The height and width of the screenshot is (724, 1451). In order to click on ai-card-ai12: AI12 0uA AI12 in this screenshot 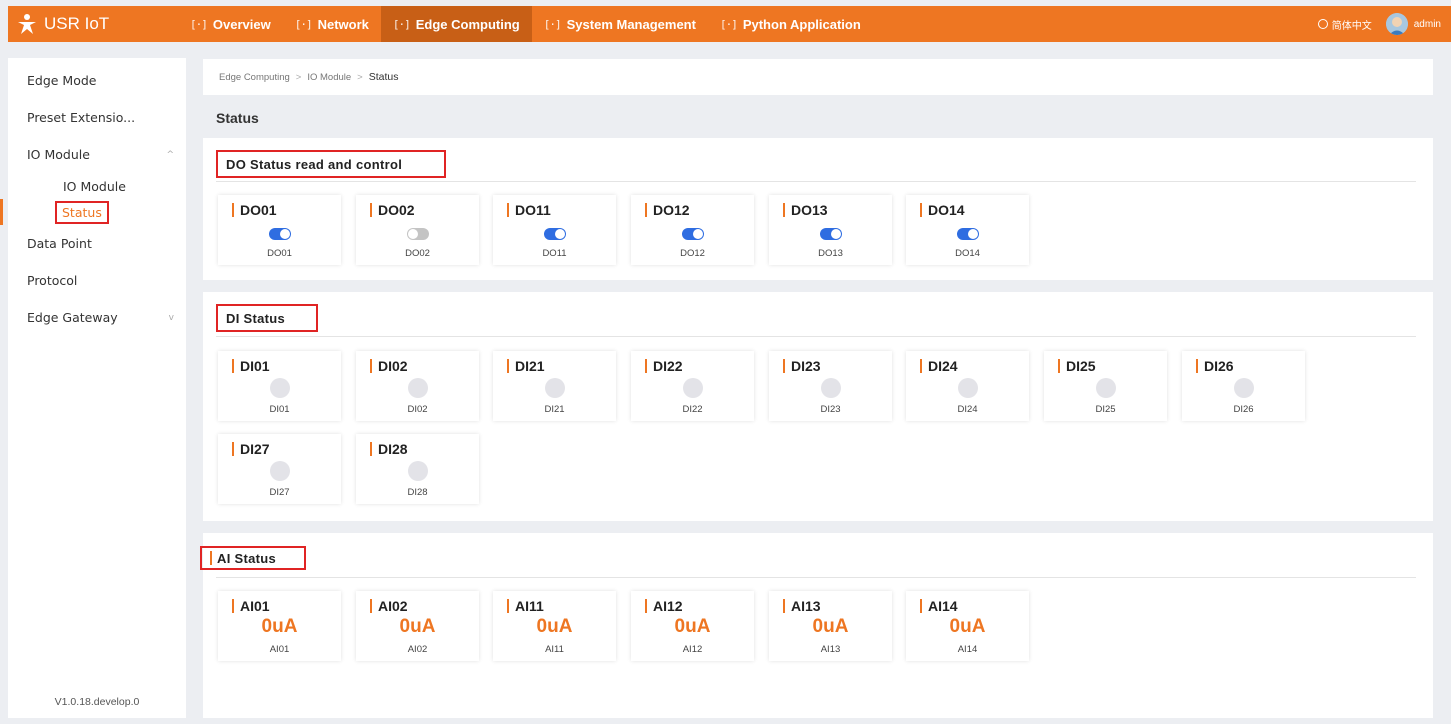, I will do `click(692, 626)`.